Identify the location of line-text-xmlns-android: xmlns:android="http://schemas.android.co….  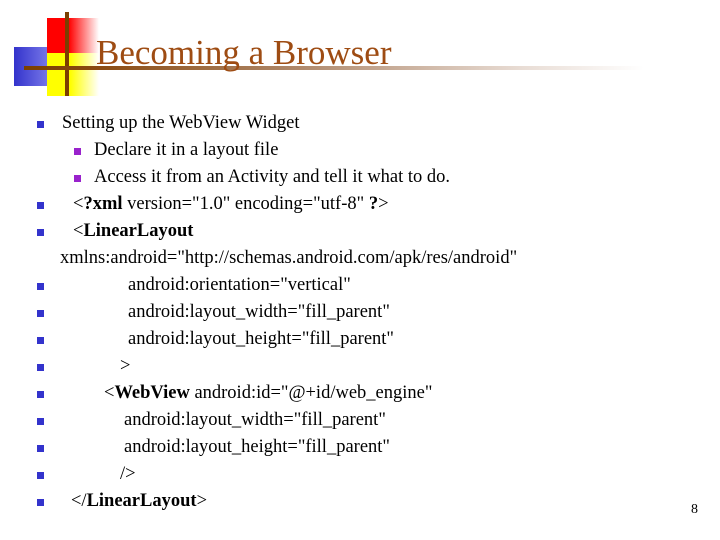
(289, 258).